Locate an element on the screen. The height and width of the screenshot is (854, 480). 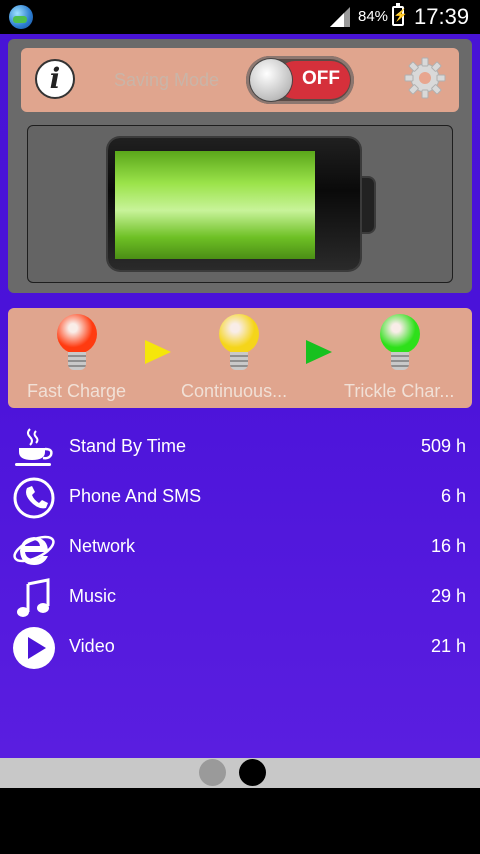
trickle-charge-bulb-icon is located at coordinates (400, 344).